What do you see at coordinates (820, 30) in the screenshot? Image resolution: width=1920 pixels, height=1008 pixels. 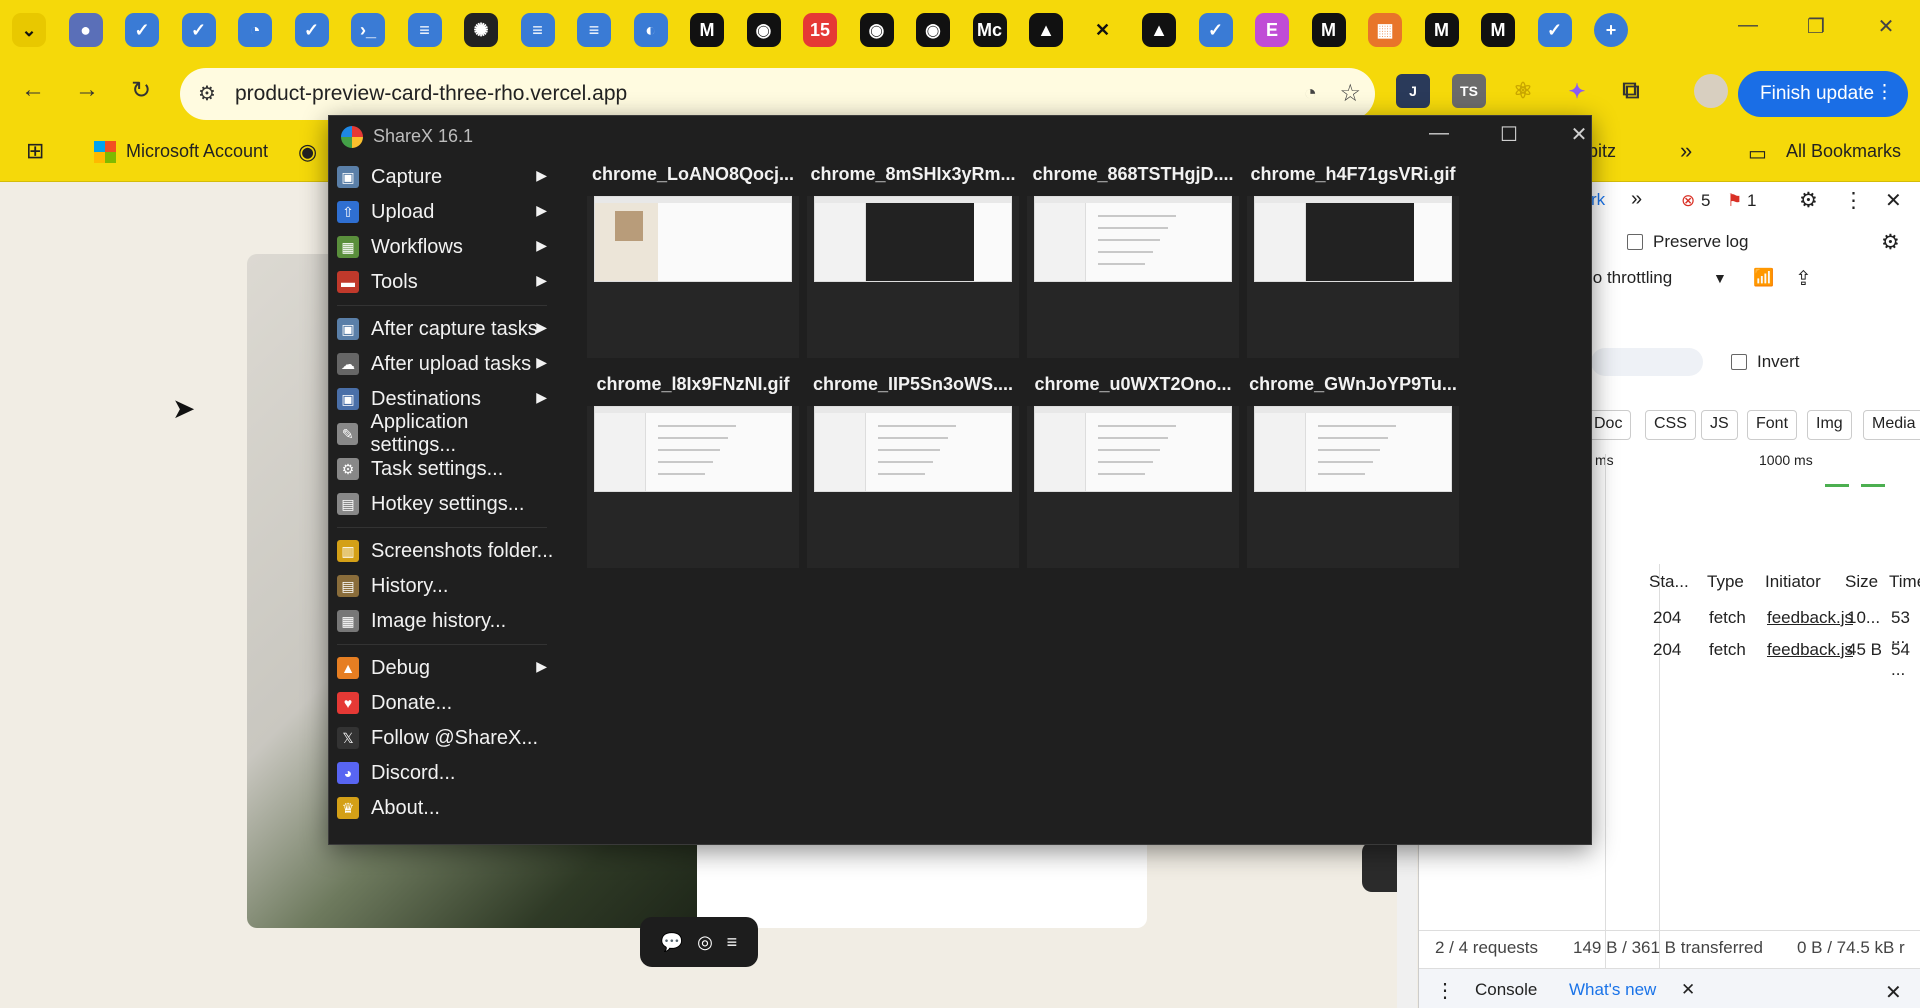 I see `browser-tab: 15` at bounding box center [820, 30].